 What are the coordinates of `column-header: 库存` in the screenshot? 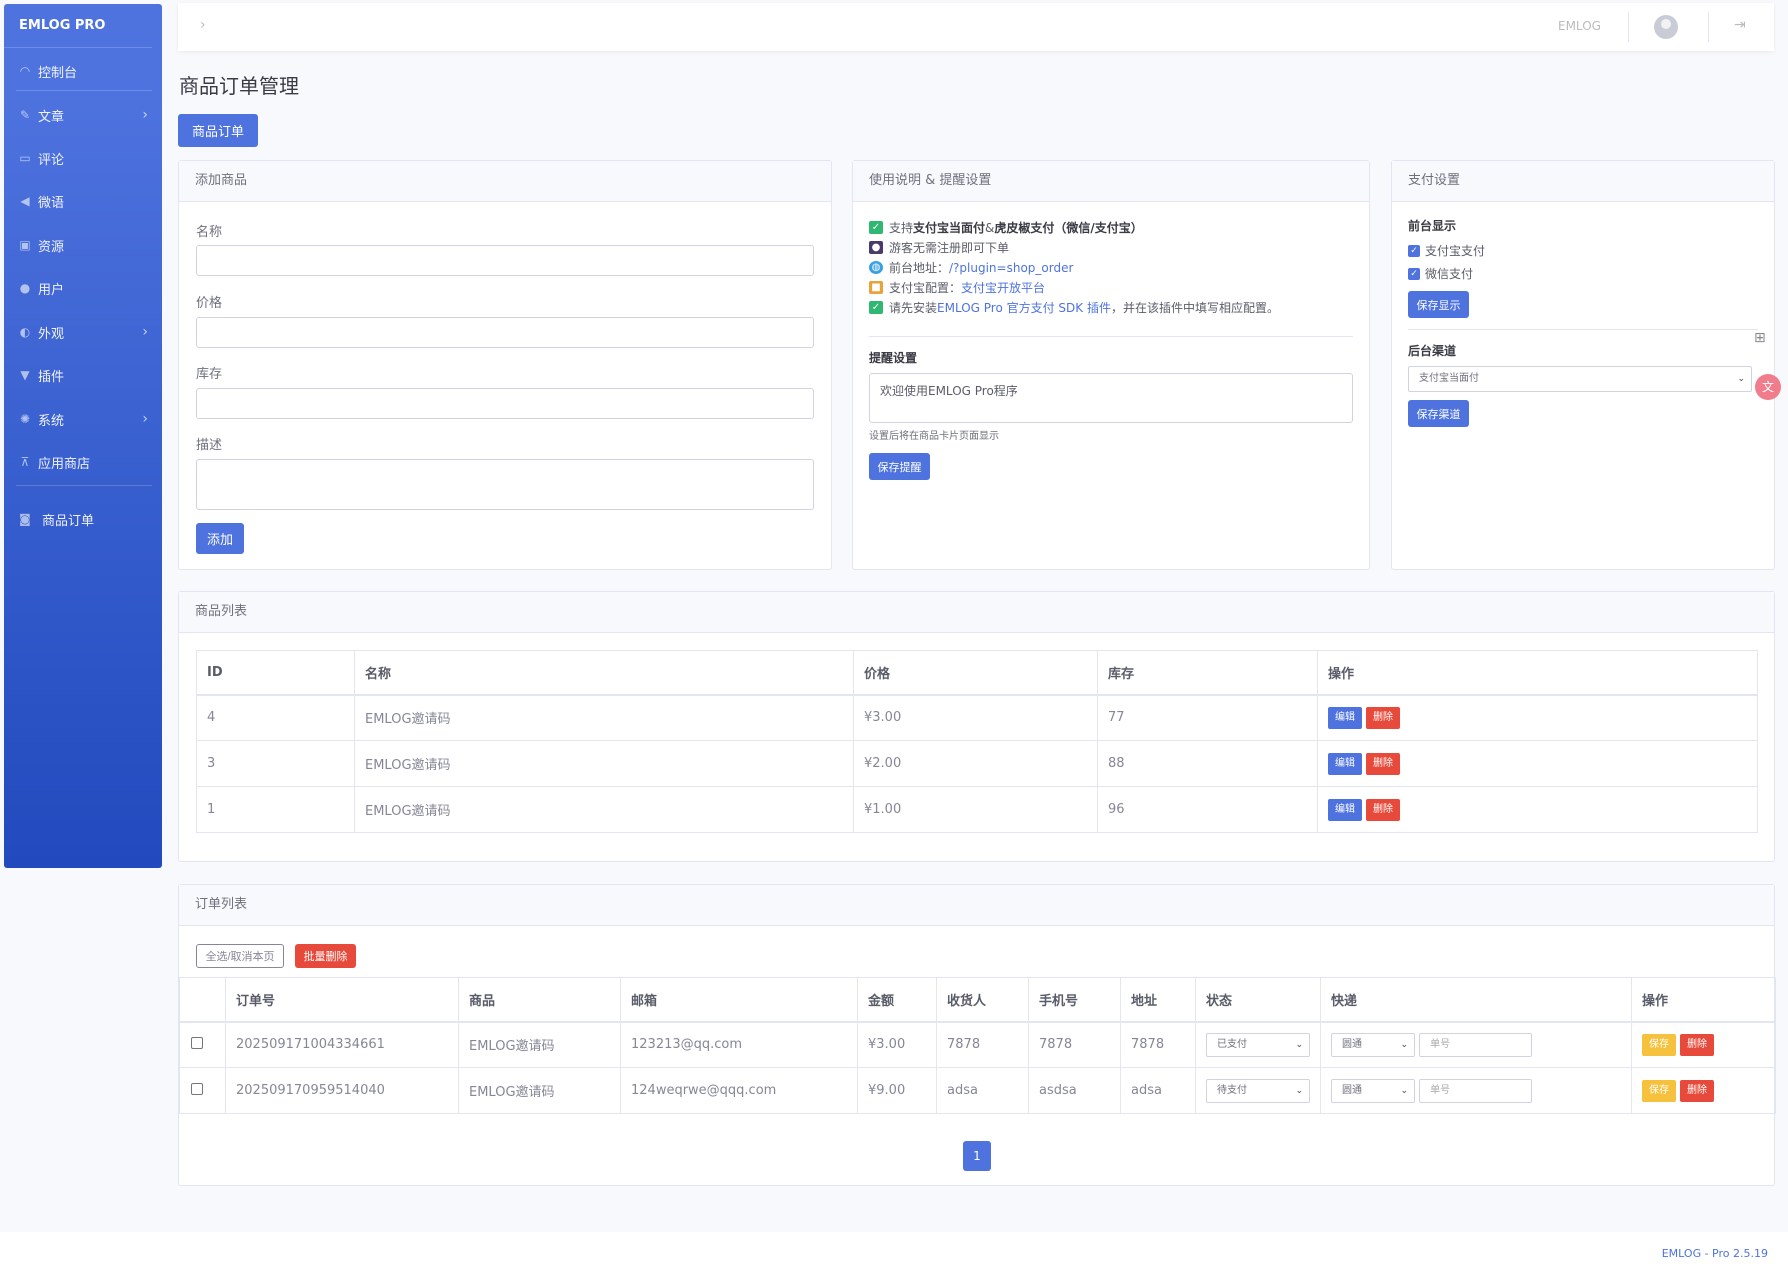 It's located at (1207, 673).